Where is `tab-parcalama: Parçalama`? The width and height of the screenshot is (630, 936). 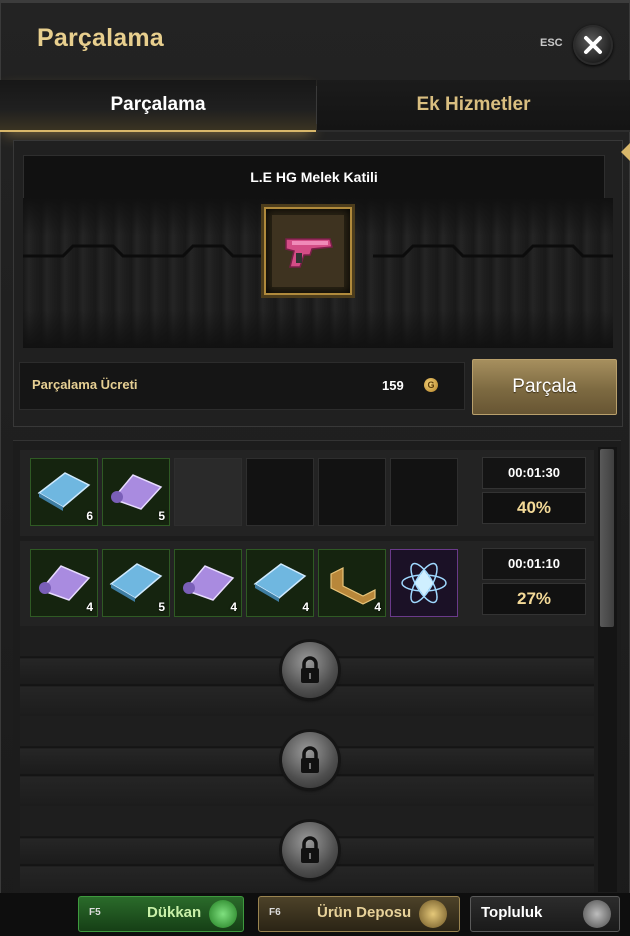
tab-parcalama: Parçalama is located at coordinates (158, 106).